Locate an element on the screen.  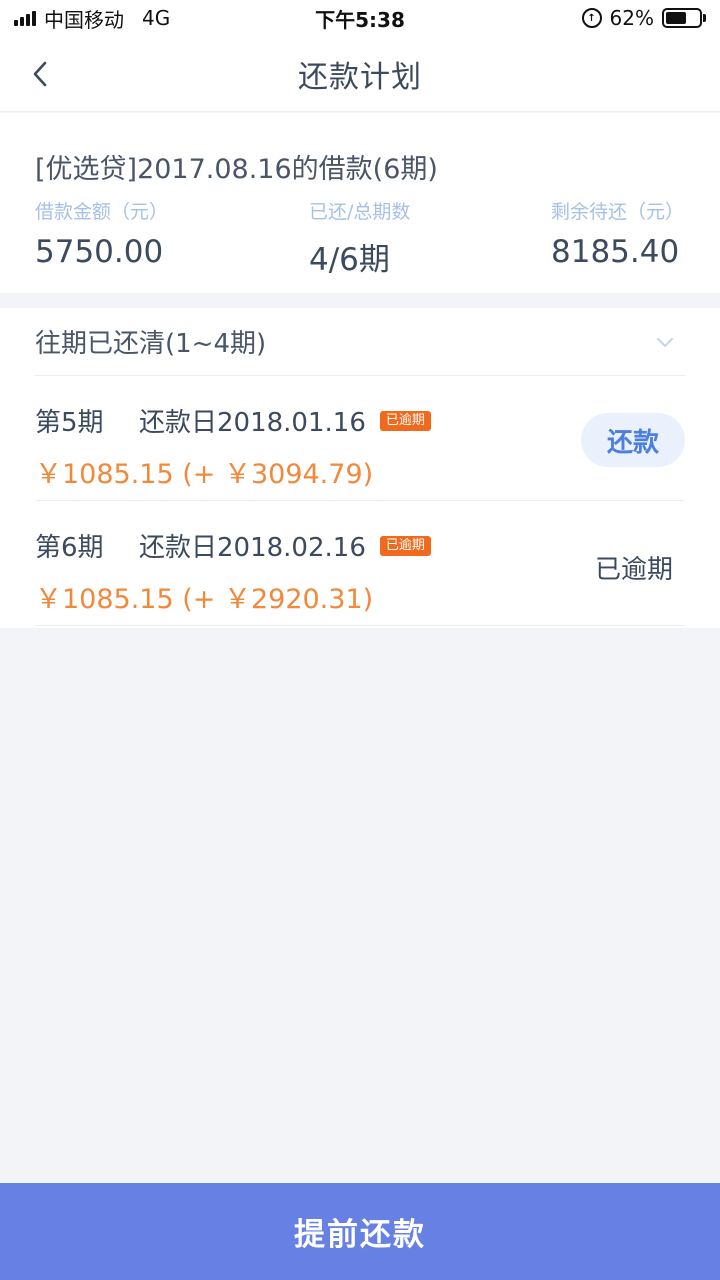
repay-button: 还款 is located at coordinates (633, 440).